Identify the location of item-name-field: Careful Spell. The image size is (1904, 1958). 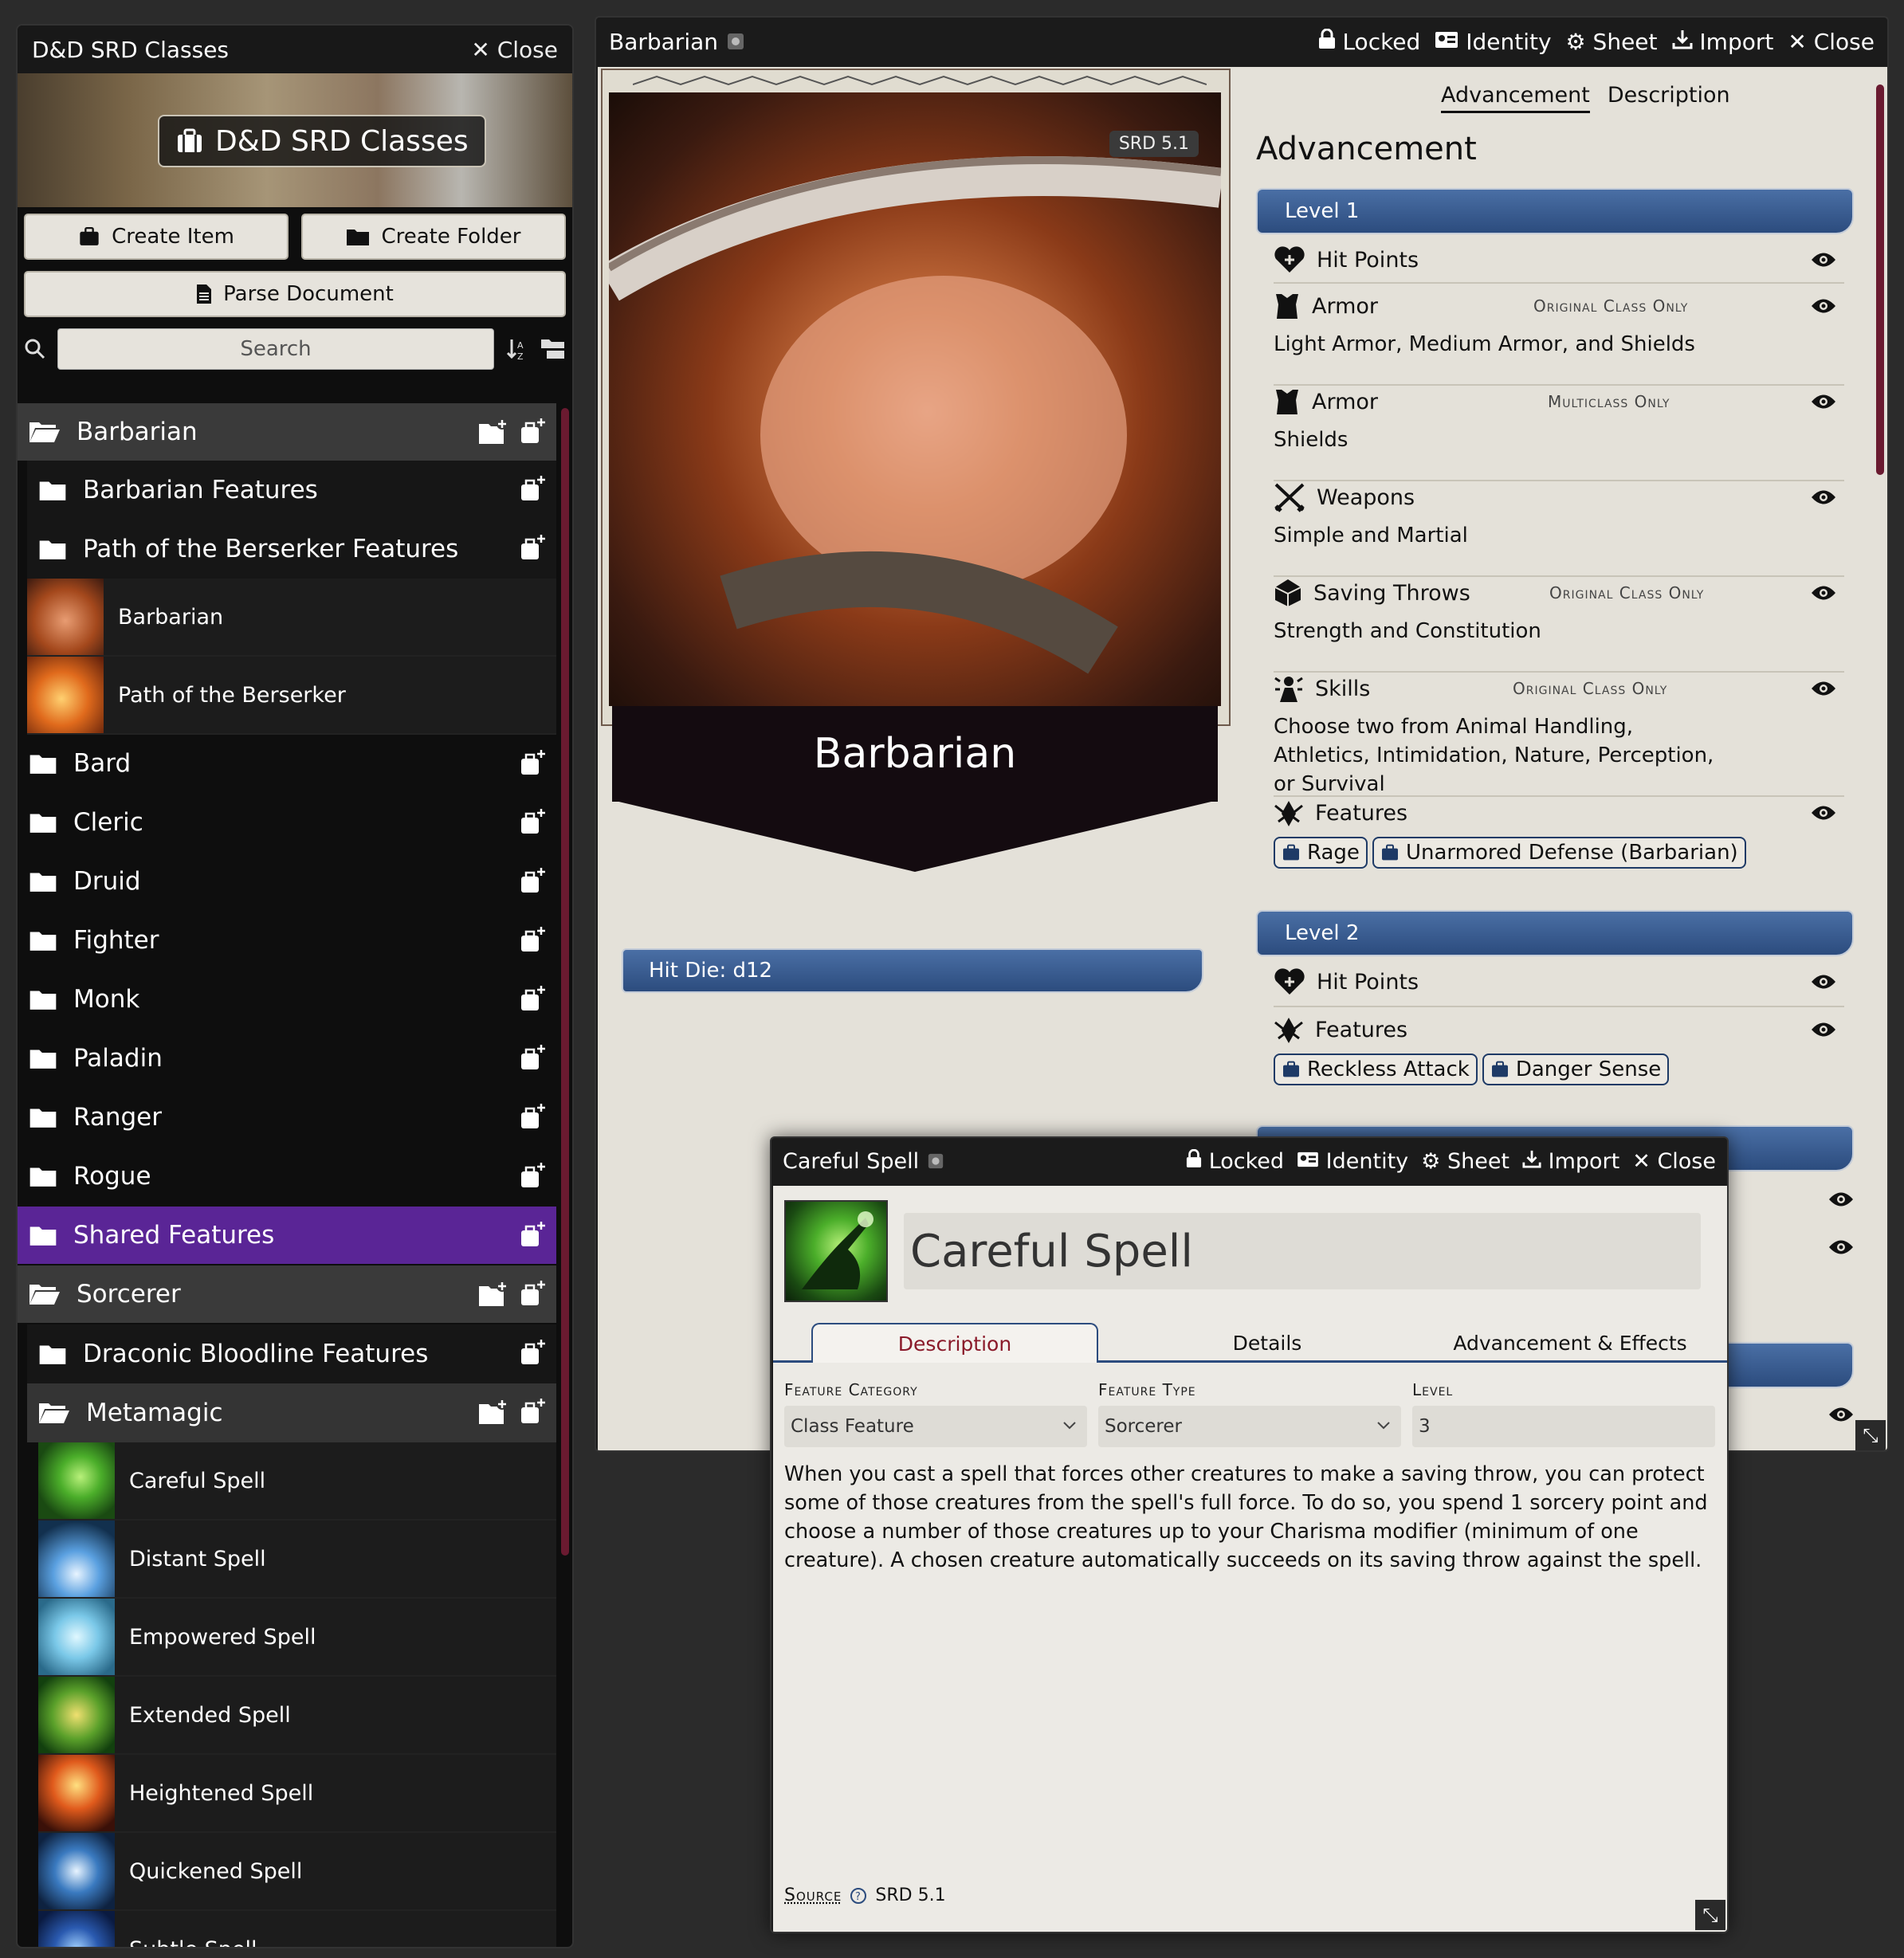
(1302, 1251).